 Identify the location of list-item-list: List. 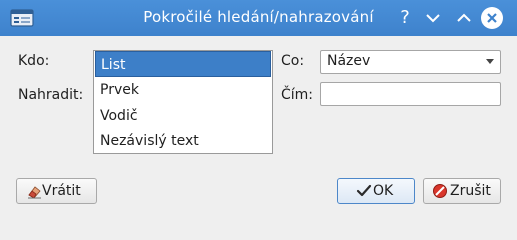
(183, 64).